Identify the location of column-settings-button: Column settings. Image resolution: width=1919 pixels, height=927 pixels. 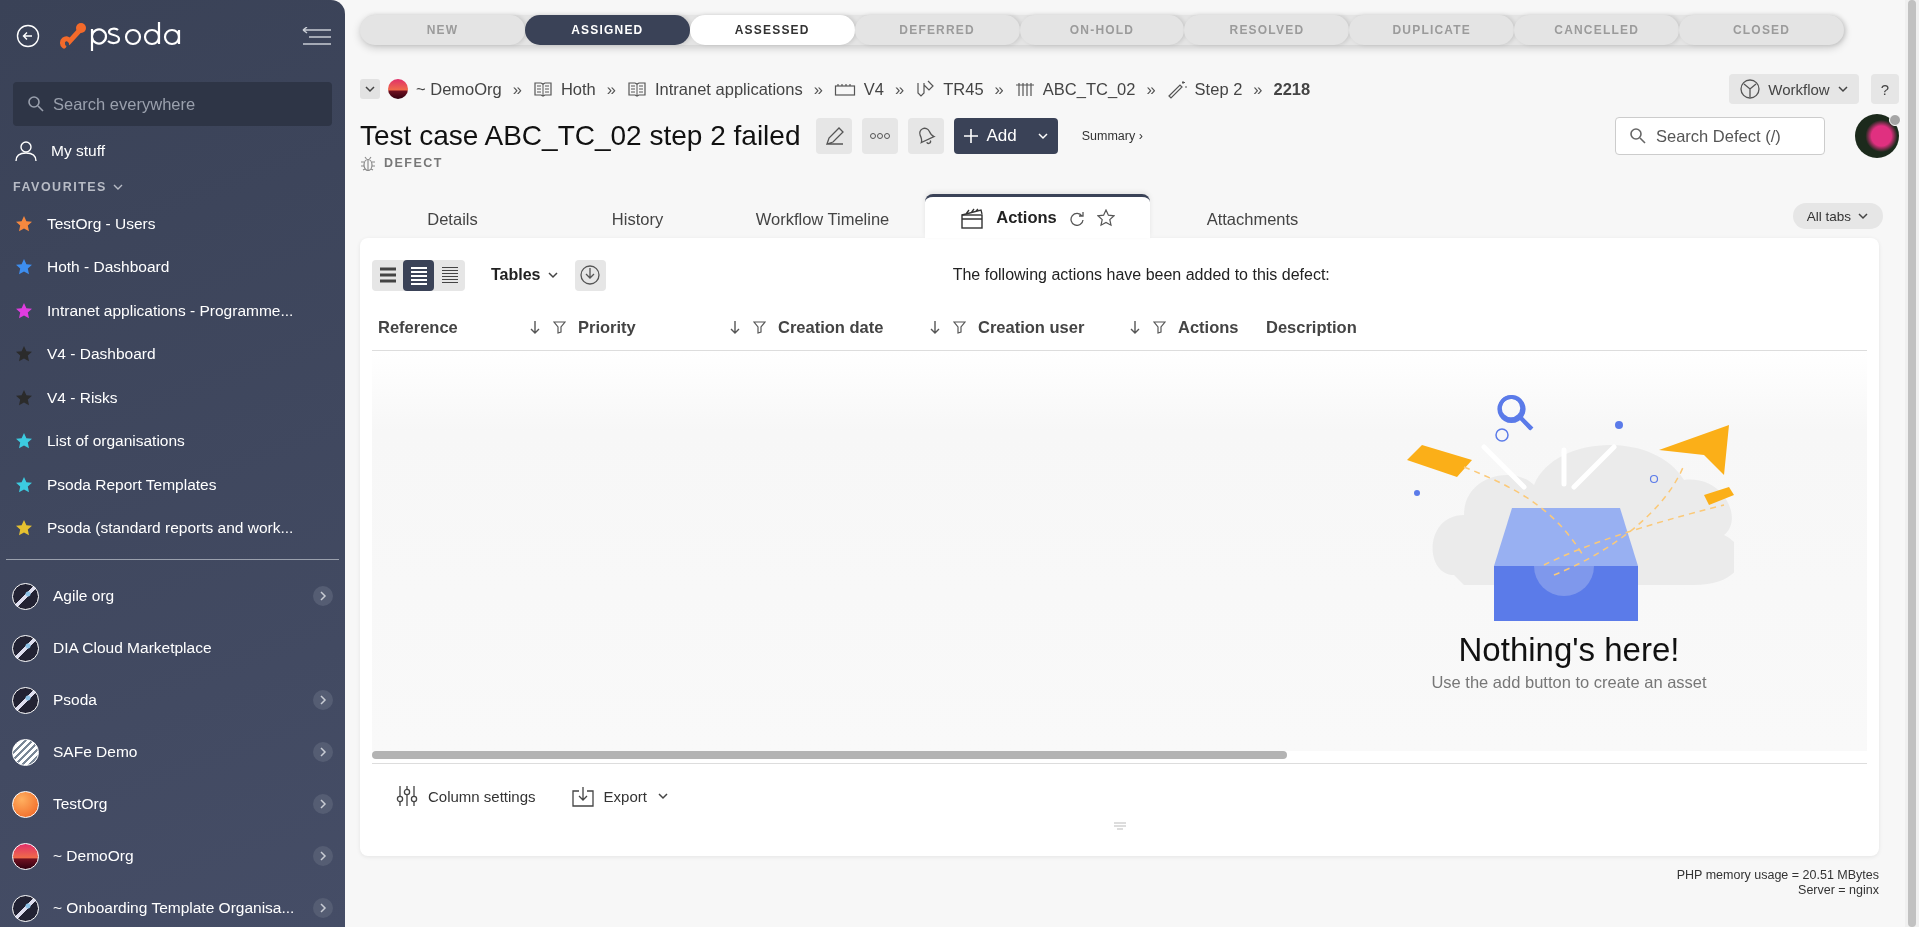
(466, 796).